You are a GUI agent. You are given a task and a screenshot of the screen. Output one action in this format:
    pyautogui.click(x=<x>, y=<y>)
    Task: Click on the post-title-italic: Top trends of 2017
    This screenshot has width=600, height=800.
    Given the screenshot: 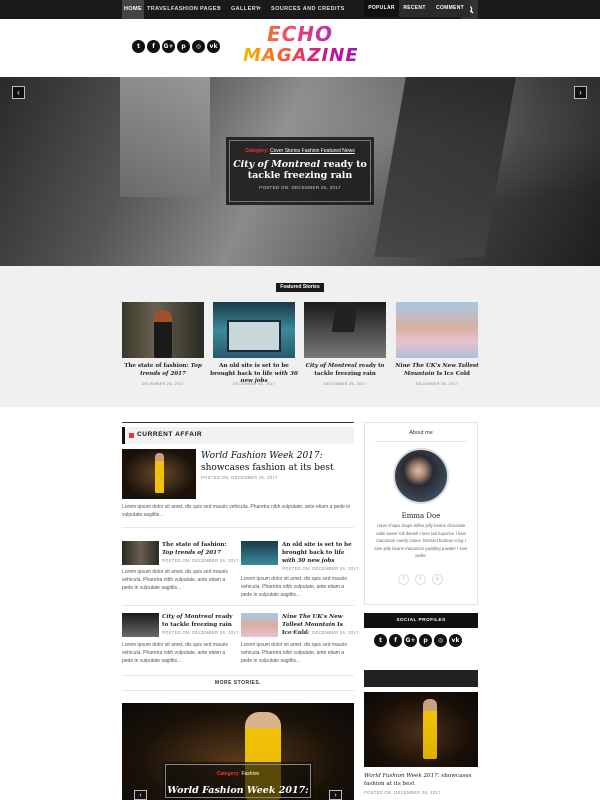 What is the action you would take?
    pyautogui.click(x=191, y=553)
    